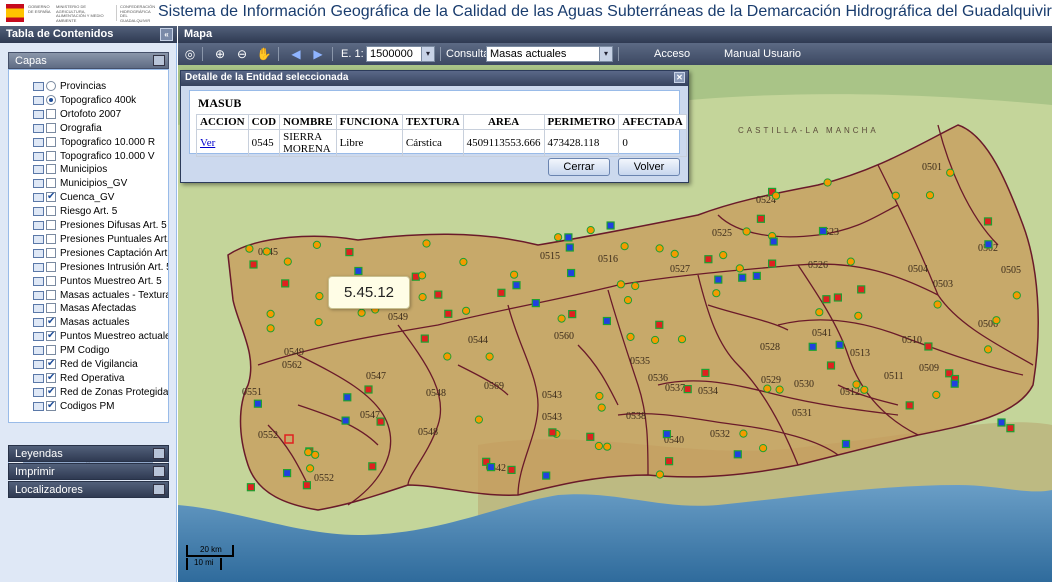  What do you see at coordinates (318, 54) in the screenshot?
I see `next-extent-icon: ▶` at bounding box center [318, 54].